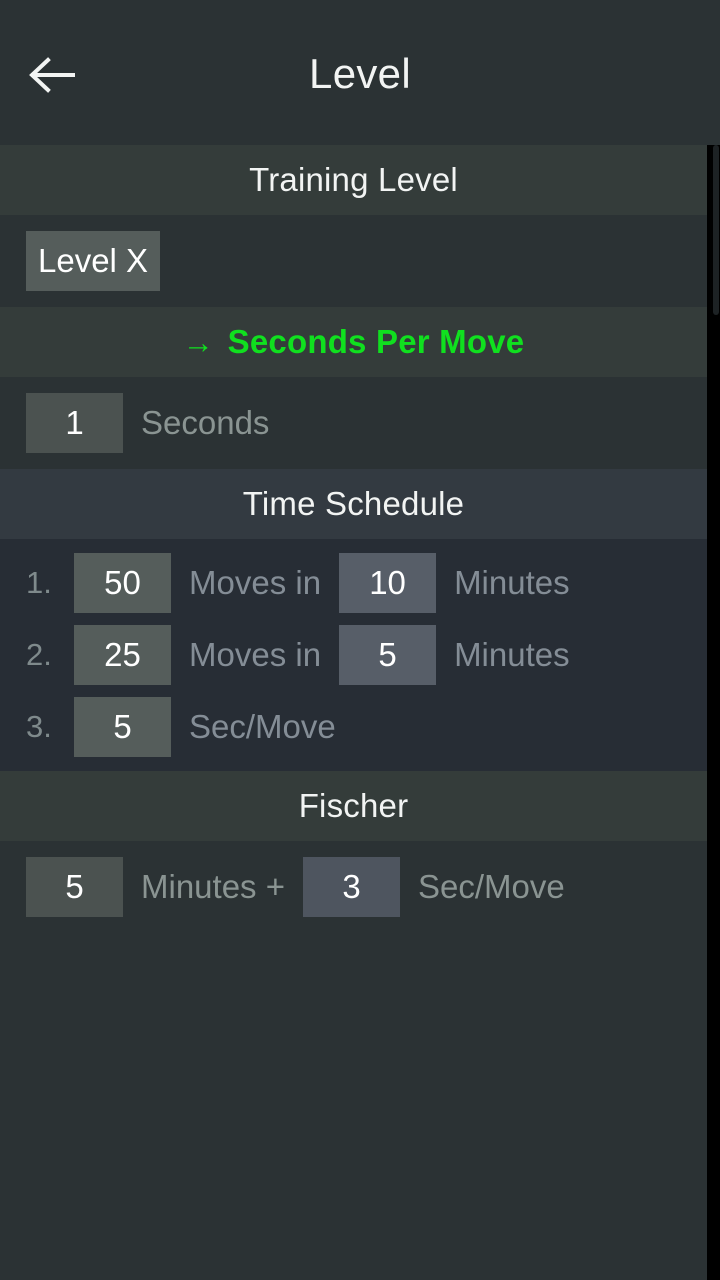  What do you see at coordinates (388, 655) in the screenshot?
I see `minutes-count-button: 5` at bounding box center [388, 655].